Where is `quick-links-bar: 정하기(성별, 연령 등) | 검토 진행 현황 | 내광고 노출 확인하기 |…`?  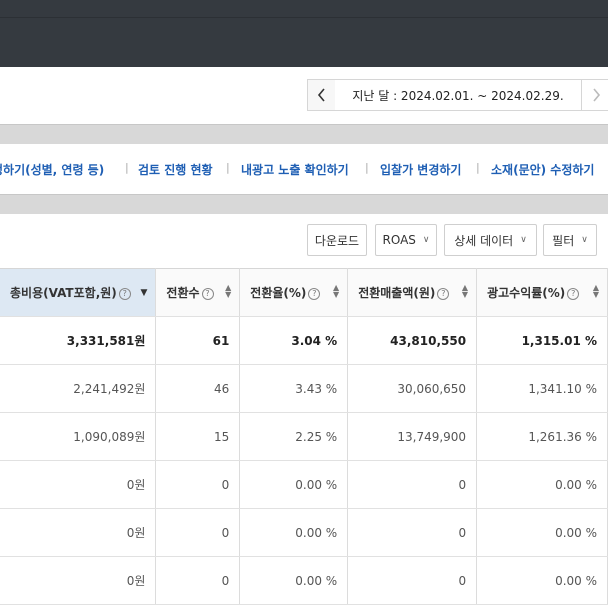
quick-links-bar: 정하기(성별, 연령 등) | 검토 진행 현황 | 내광고 노출 확인하기 |… is located at coordinates (304, 169).